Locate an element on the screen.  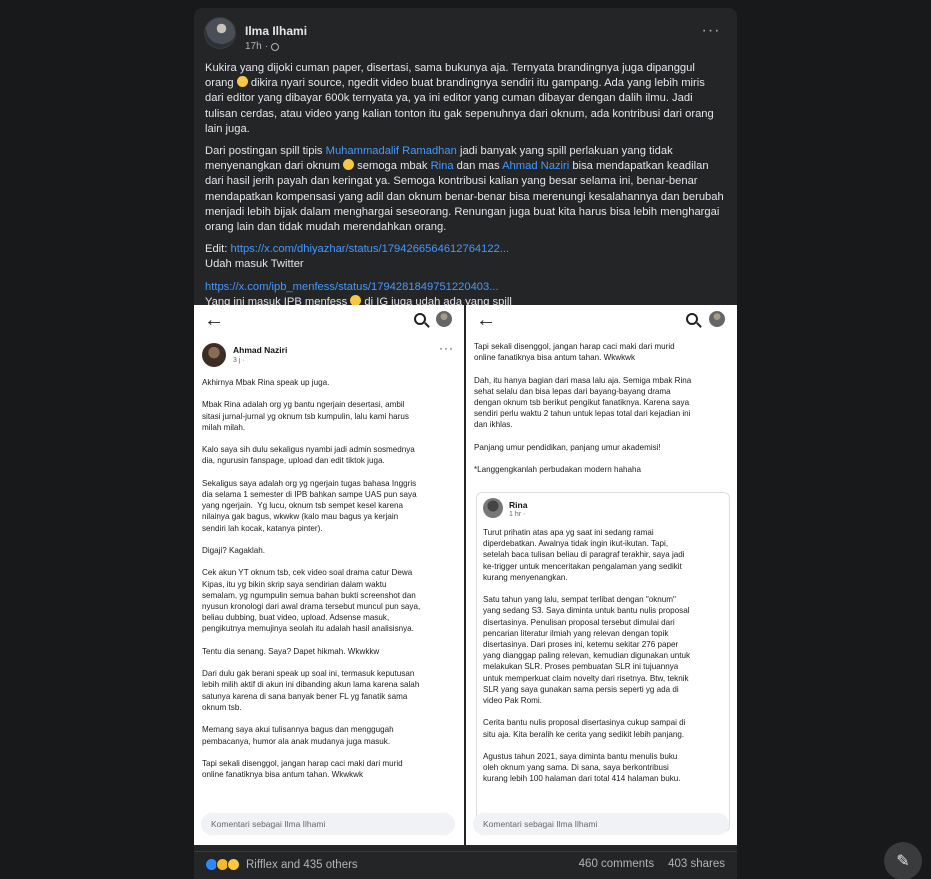
post-time: 17h is located at coordinates (253, 46).